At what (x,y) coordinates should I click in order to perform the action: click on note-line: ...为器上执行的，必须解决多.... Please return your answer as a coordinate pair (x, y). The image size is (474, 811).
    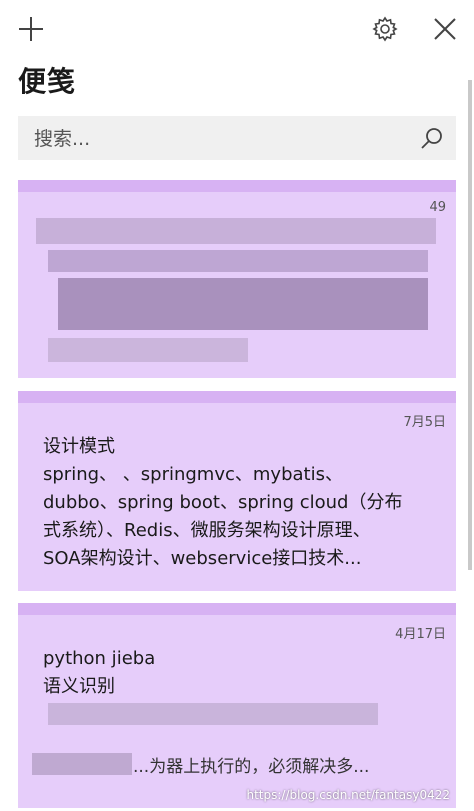
    Looking at the image, I should click on (251, 767).